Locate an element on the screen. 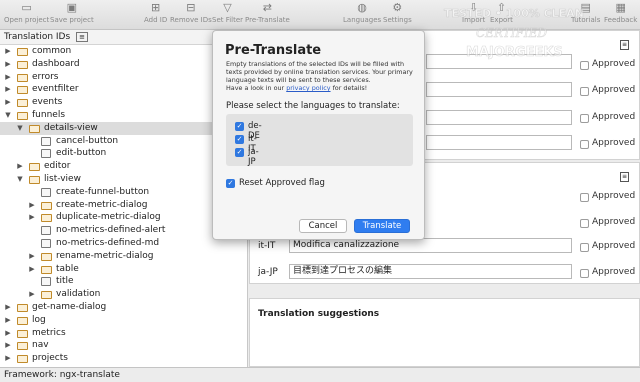 Image resolution: width=640 pixels, height=382 pixels. tree-folder-item: ▶ editor is located at coordinates (123, 166).